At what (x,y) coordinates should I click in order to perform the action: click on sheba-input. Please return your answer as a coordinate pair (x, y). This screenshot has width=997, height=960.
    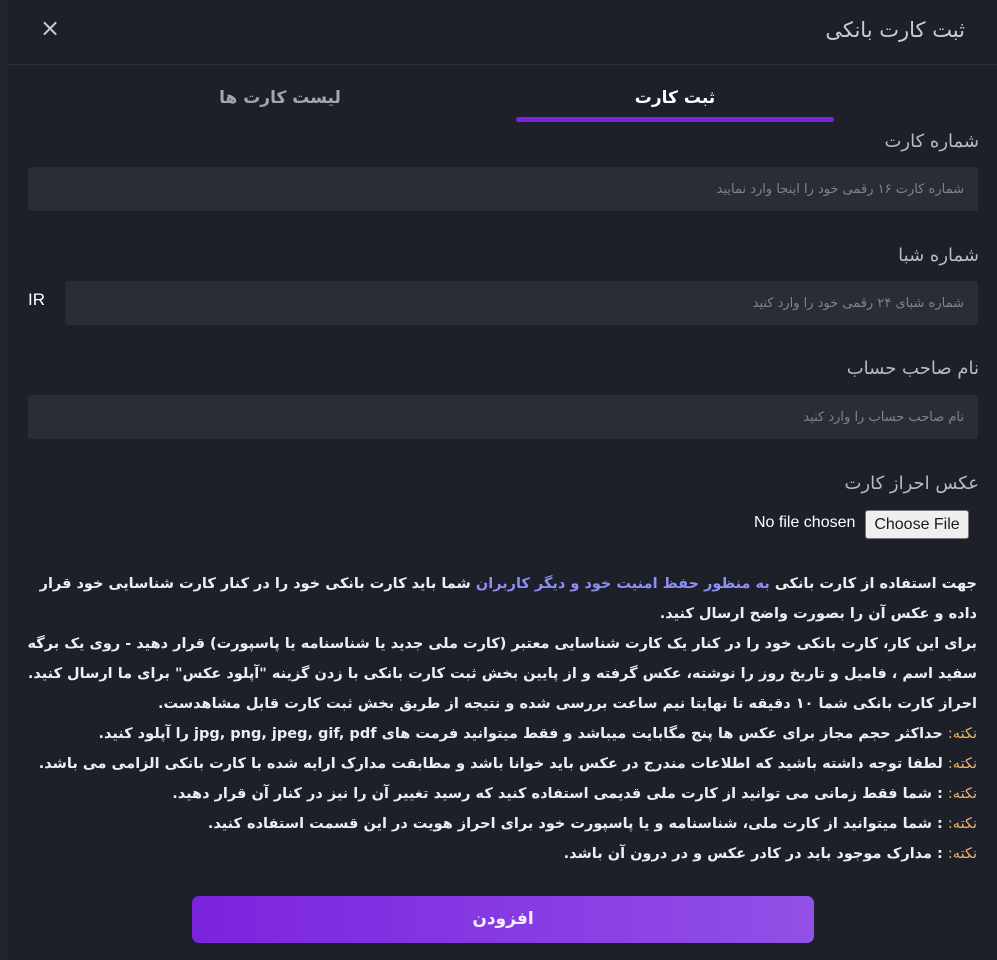
    Looking at the image, I should click on (521, 303).